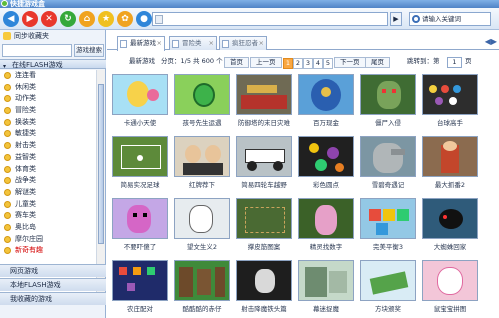 The image size is (499, 318). I want to click on game-card: 望文生义2, so click(202, 226).